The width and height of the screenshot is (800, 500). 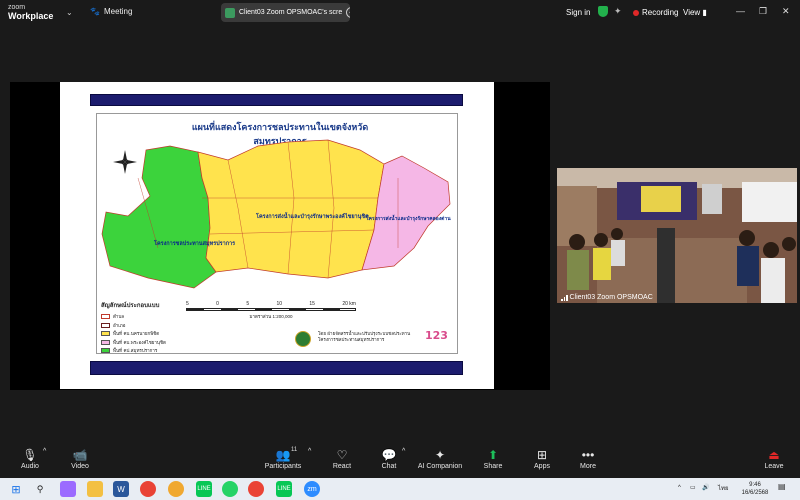 I want to click on chat-icon: 💬, so click(x=389, y=455).